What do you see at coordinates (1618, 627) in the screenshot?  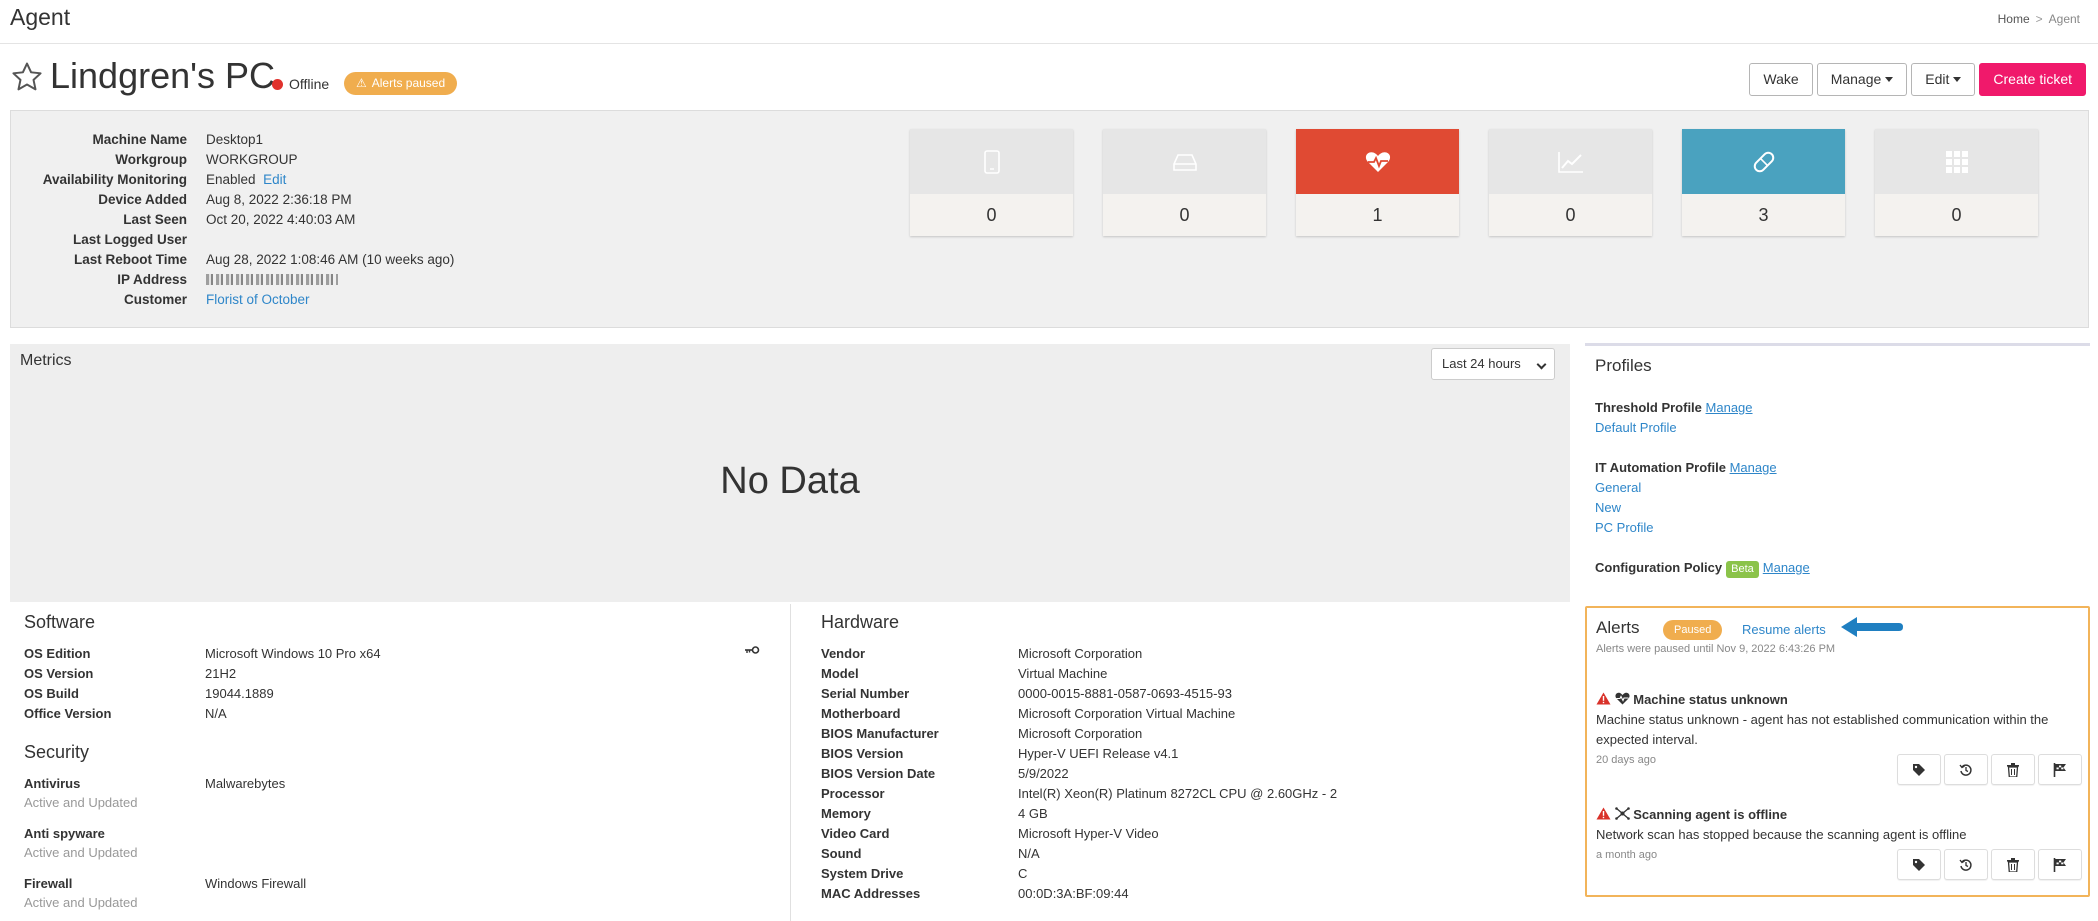 I see `alerts-title: Alerts` at bounding box center [1618, 627].